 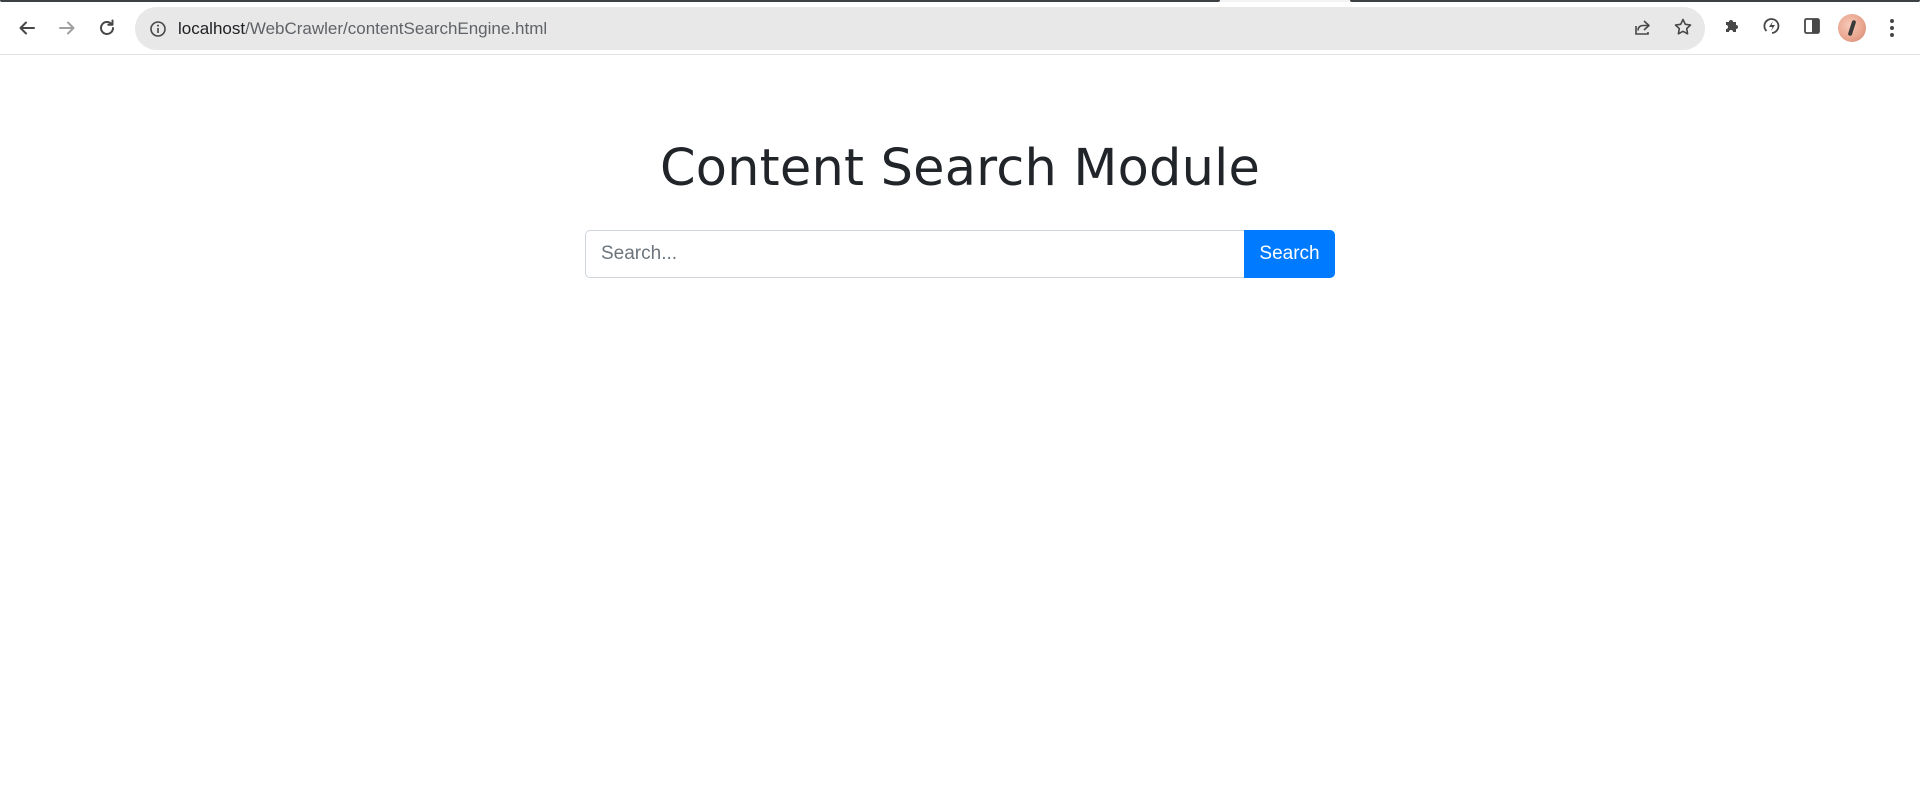 I want to click on arrow-right-icon, so click(x=67, y=28).